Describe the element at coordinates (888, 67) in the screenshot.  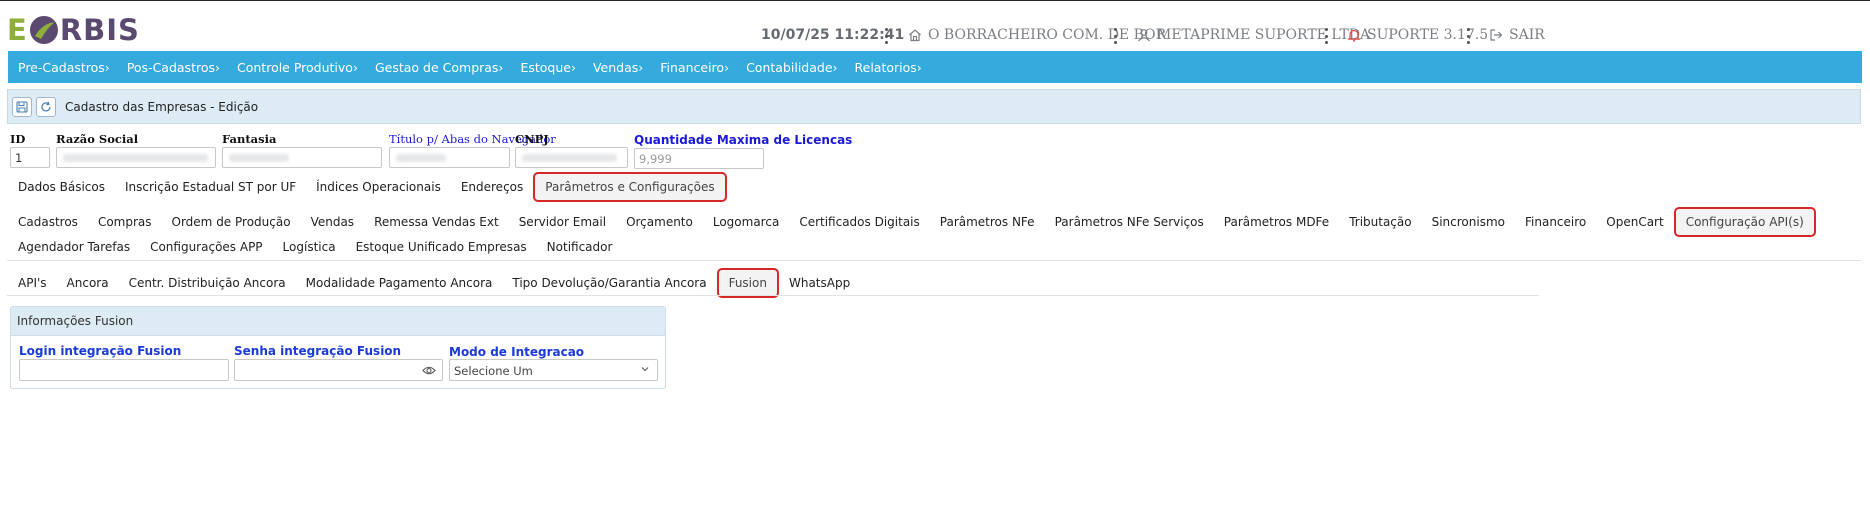
I see `nav-relatorios: Relatorios›` at that location.